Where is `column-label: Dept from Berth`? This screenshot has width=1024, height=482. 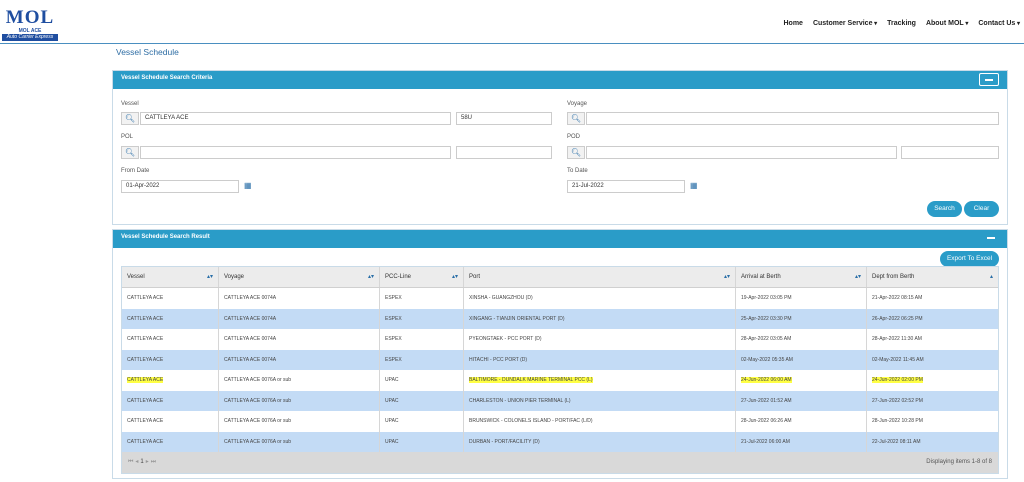
column-label: Dept from Berth is located at coordinates (893, 277).